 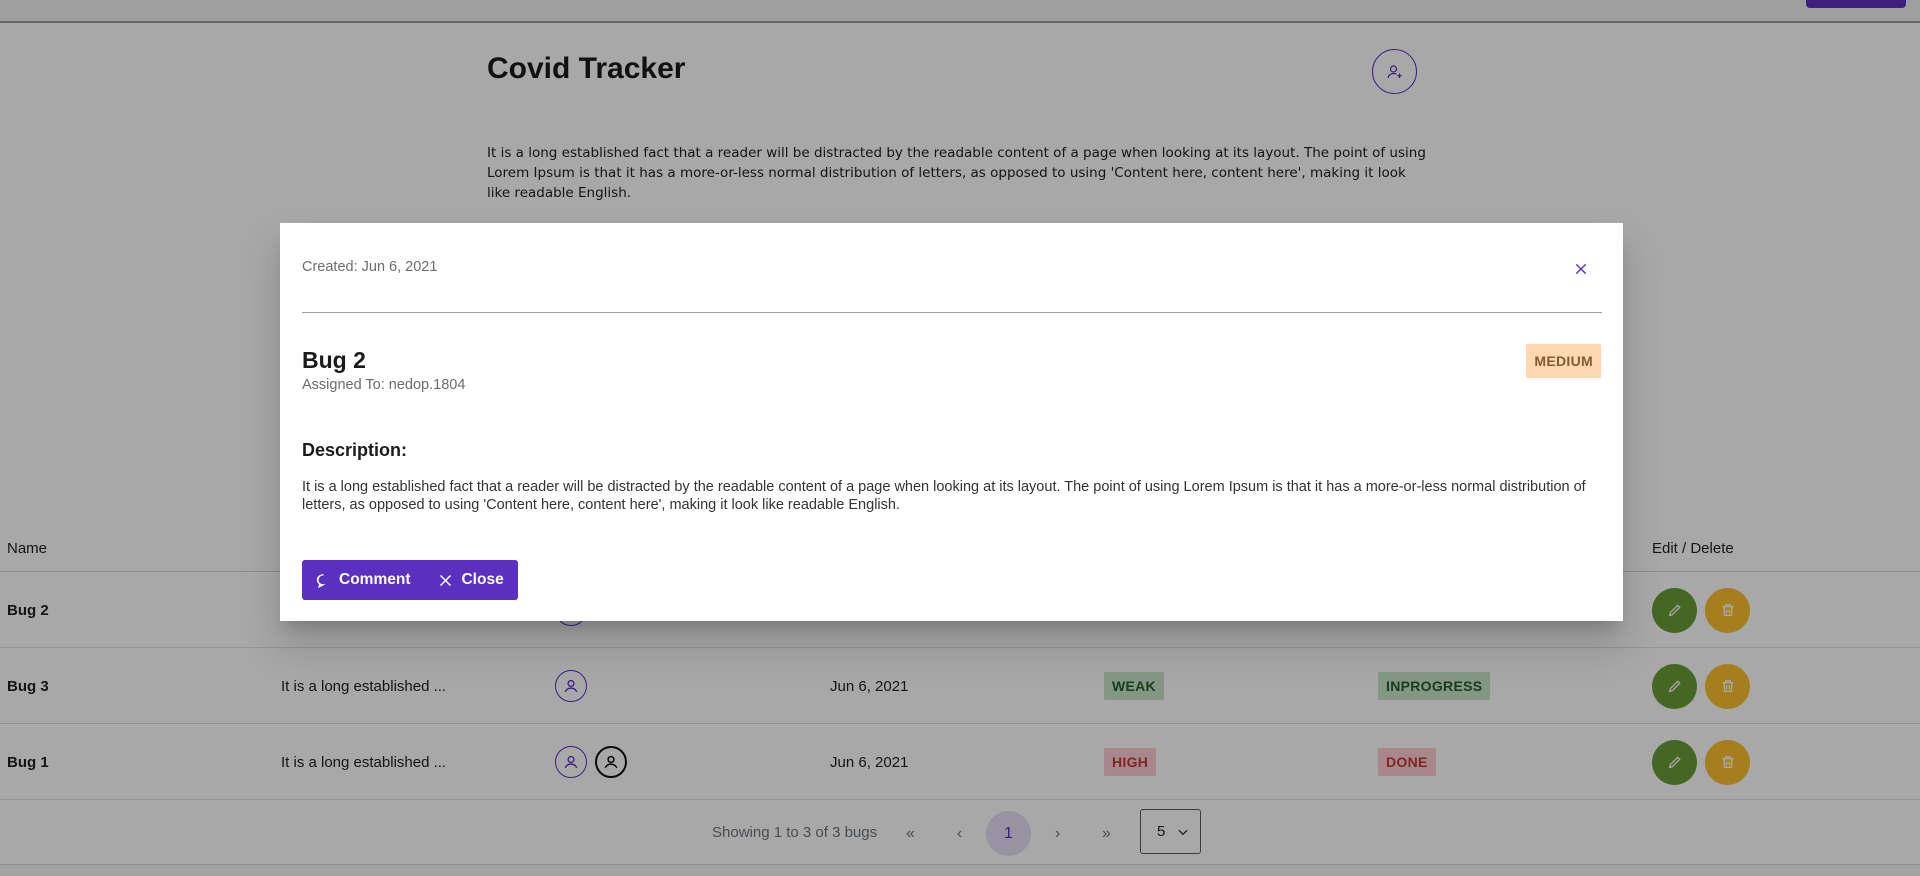 What do you see at coordinates (321, 580) in the screenshot?
I see `comment-icon` at bounding box center [321, 580].